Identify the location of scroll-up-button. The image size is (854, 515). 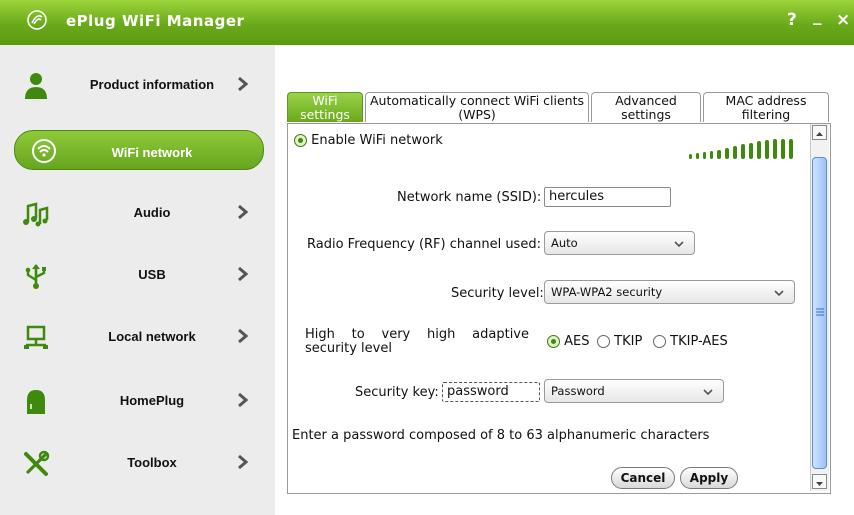
(819, 132).